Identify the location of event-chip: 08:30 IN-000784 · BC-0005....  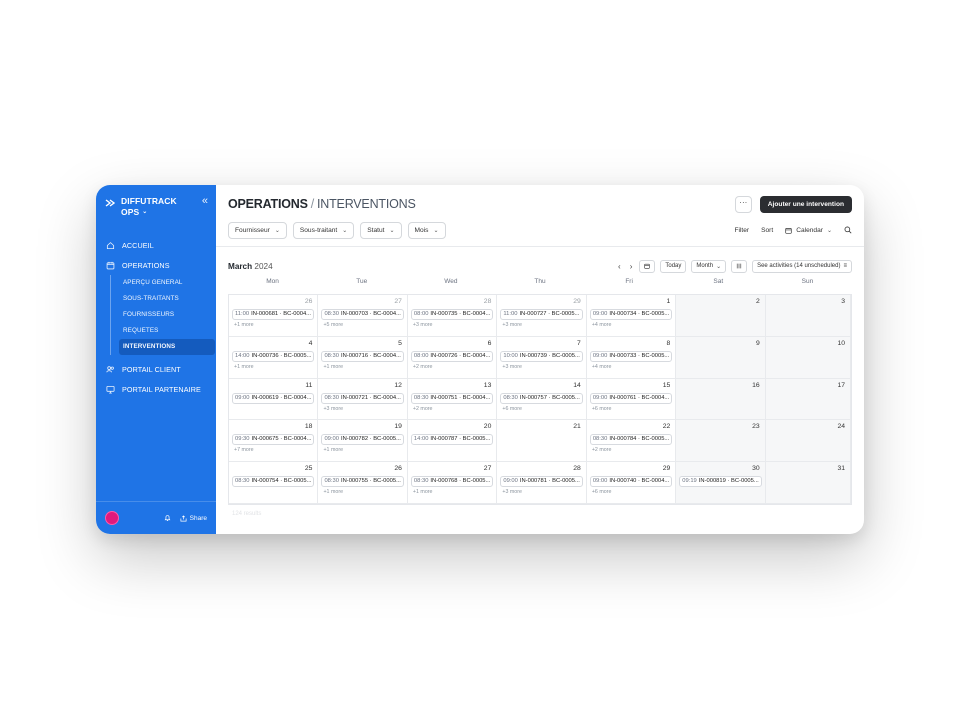
(631, 440).